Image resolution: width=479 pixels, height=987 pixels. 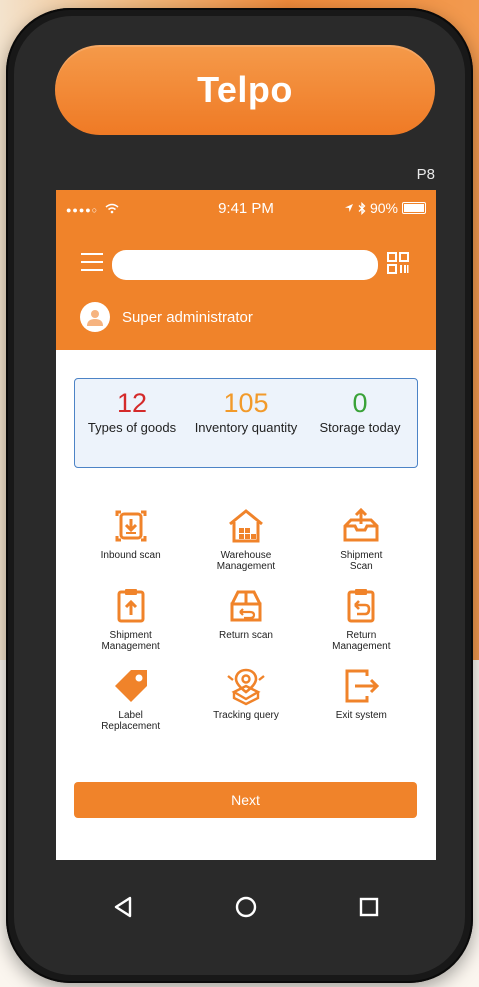 What do you see at coordinates (245, 265) in the screenshot?
I see `search-input` at bounding box center [245, 265].